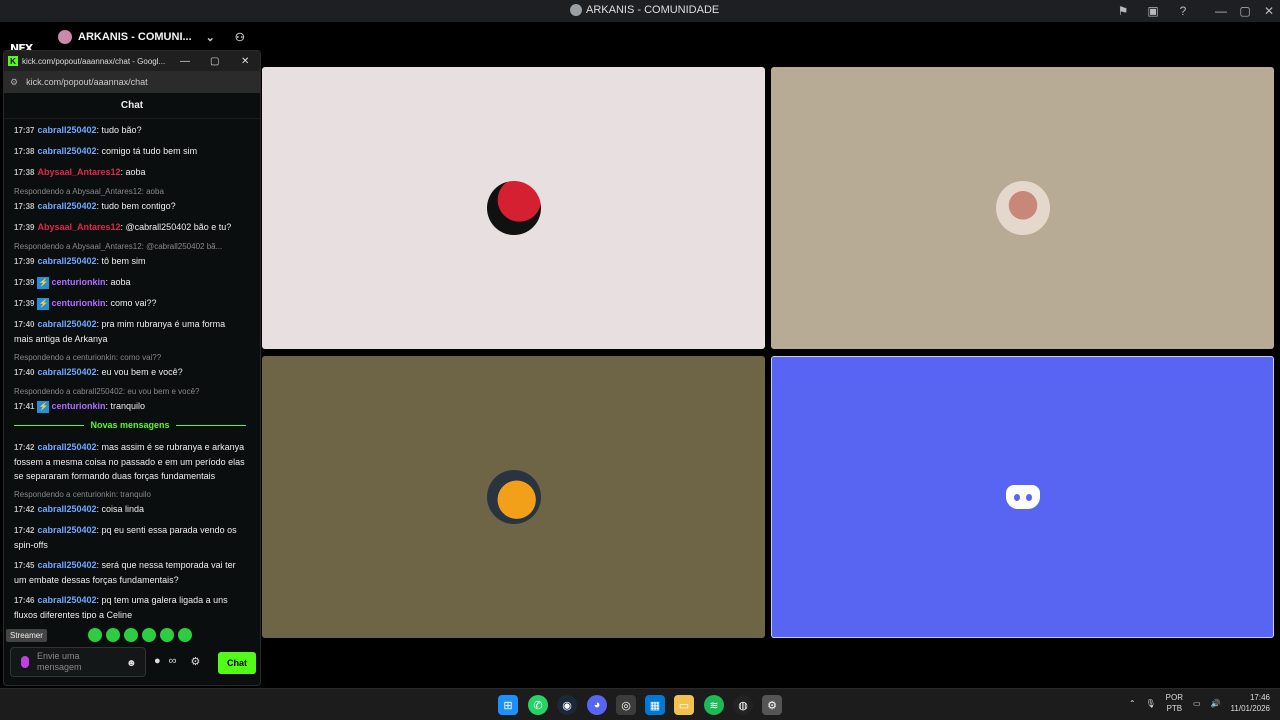  Describe the element at coordinates (240, 37) in the screenshot. I see `invite-icon: ⚇` at that location.